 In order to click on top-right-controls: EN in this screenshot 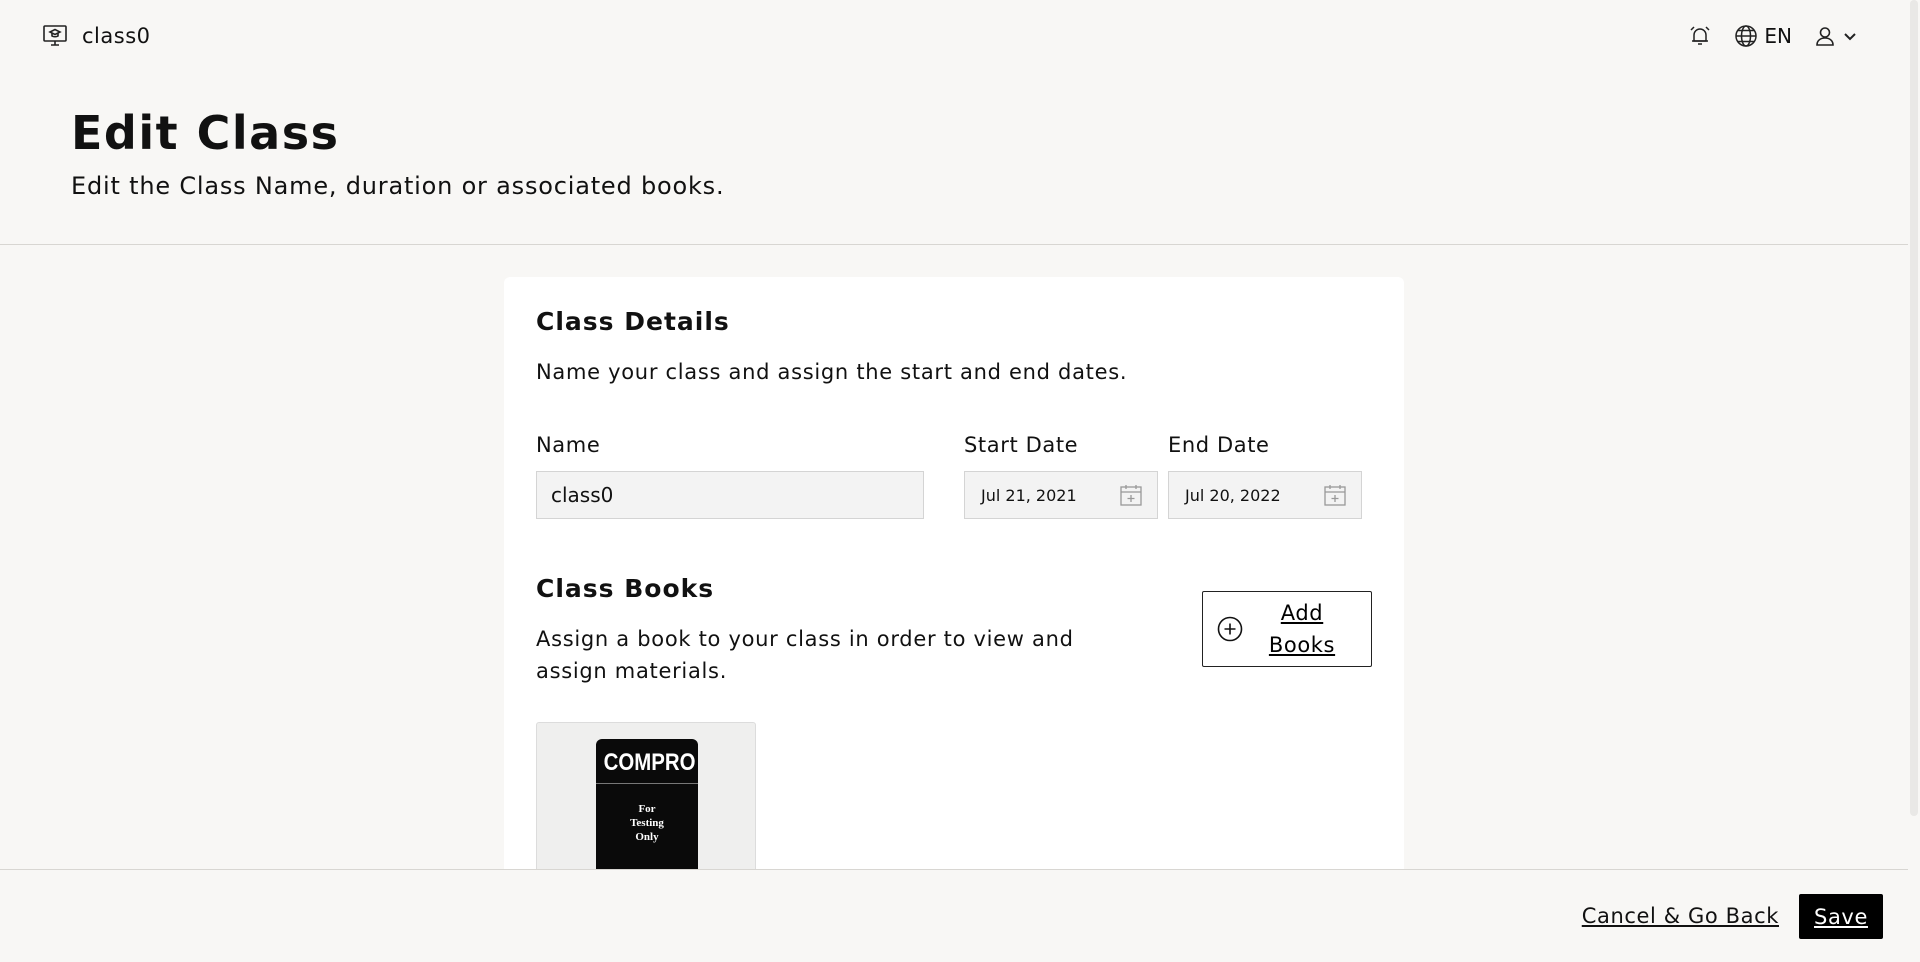, I will do `click(1773, 36)`.